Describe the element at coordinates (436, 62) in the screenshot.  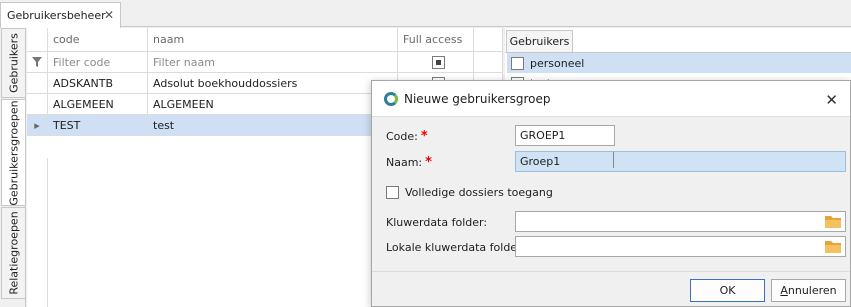
I see `filter-full-access-checkbox` at that location.